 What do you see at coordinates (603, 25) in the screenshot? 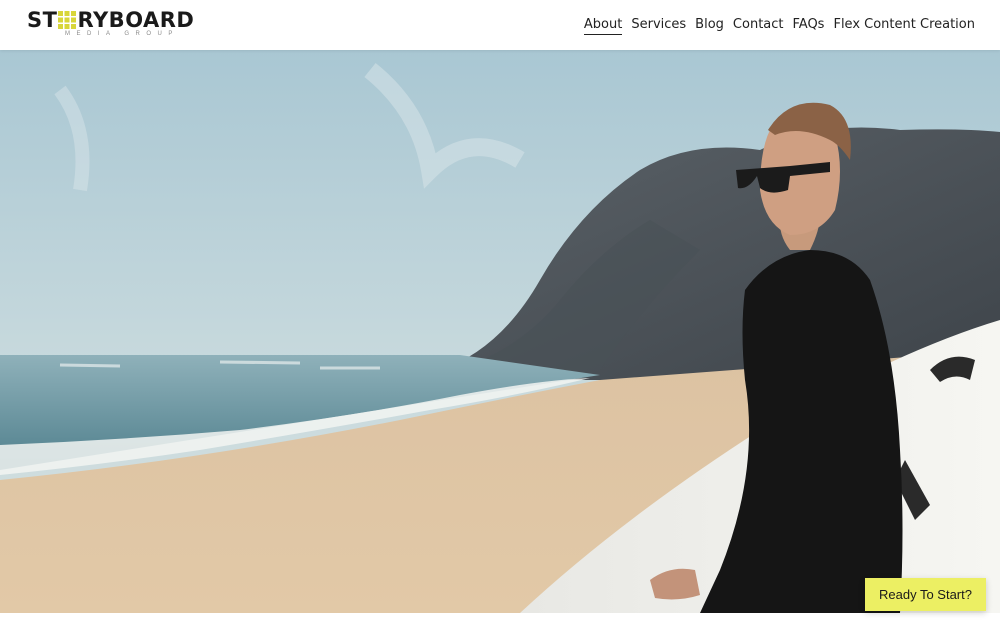
I see `nav-about: About` at bounding box center [603, 25].